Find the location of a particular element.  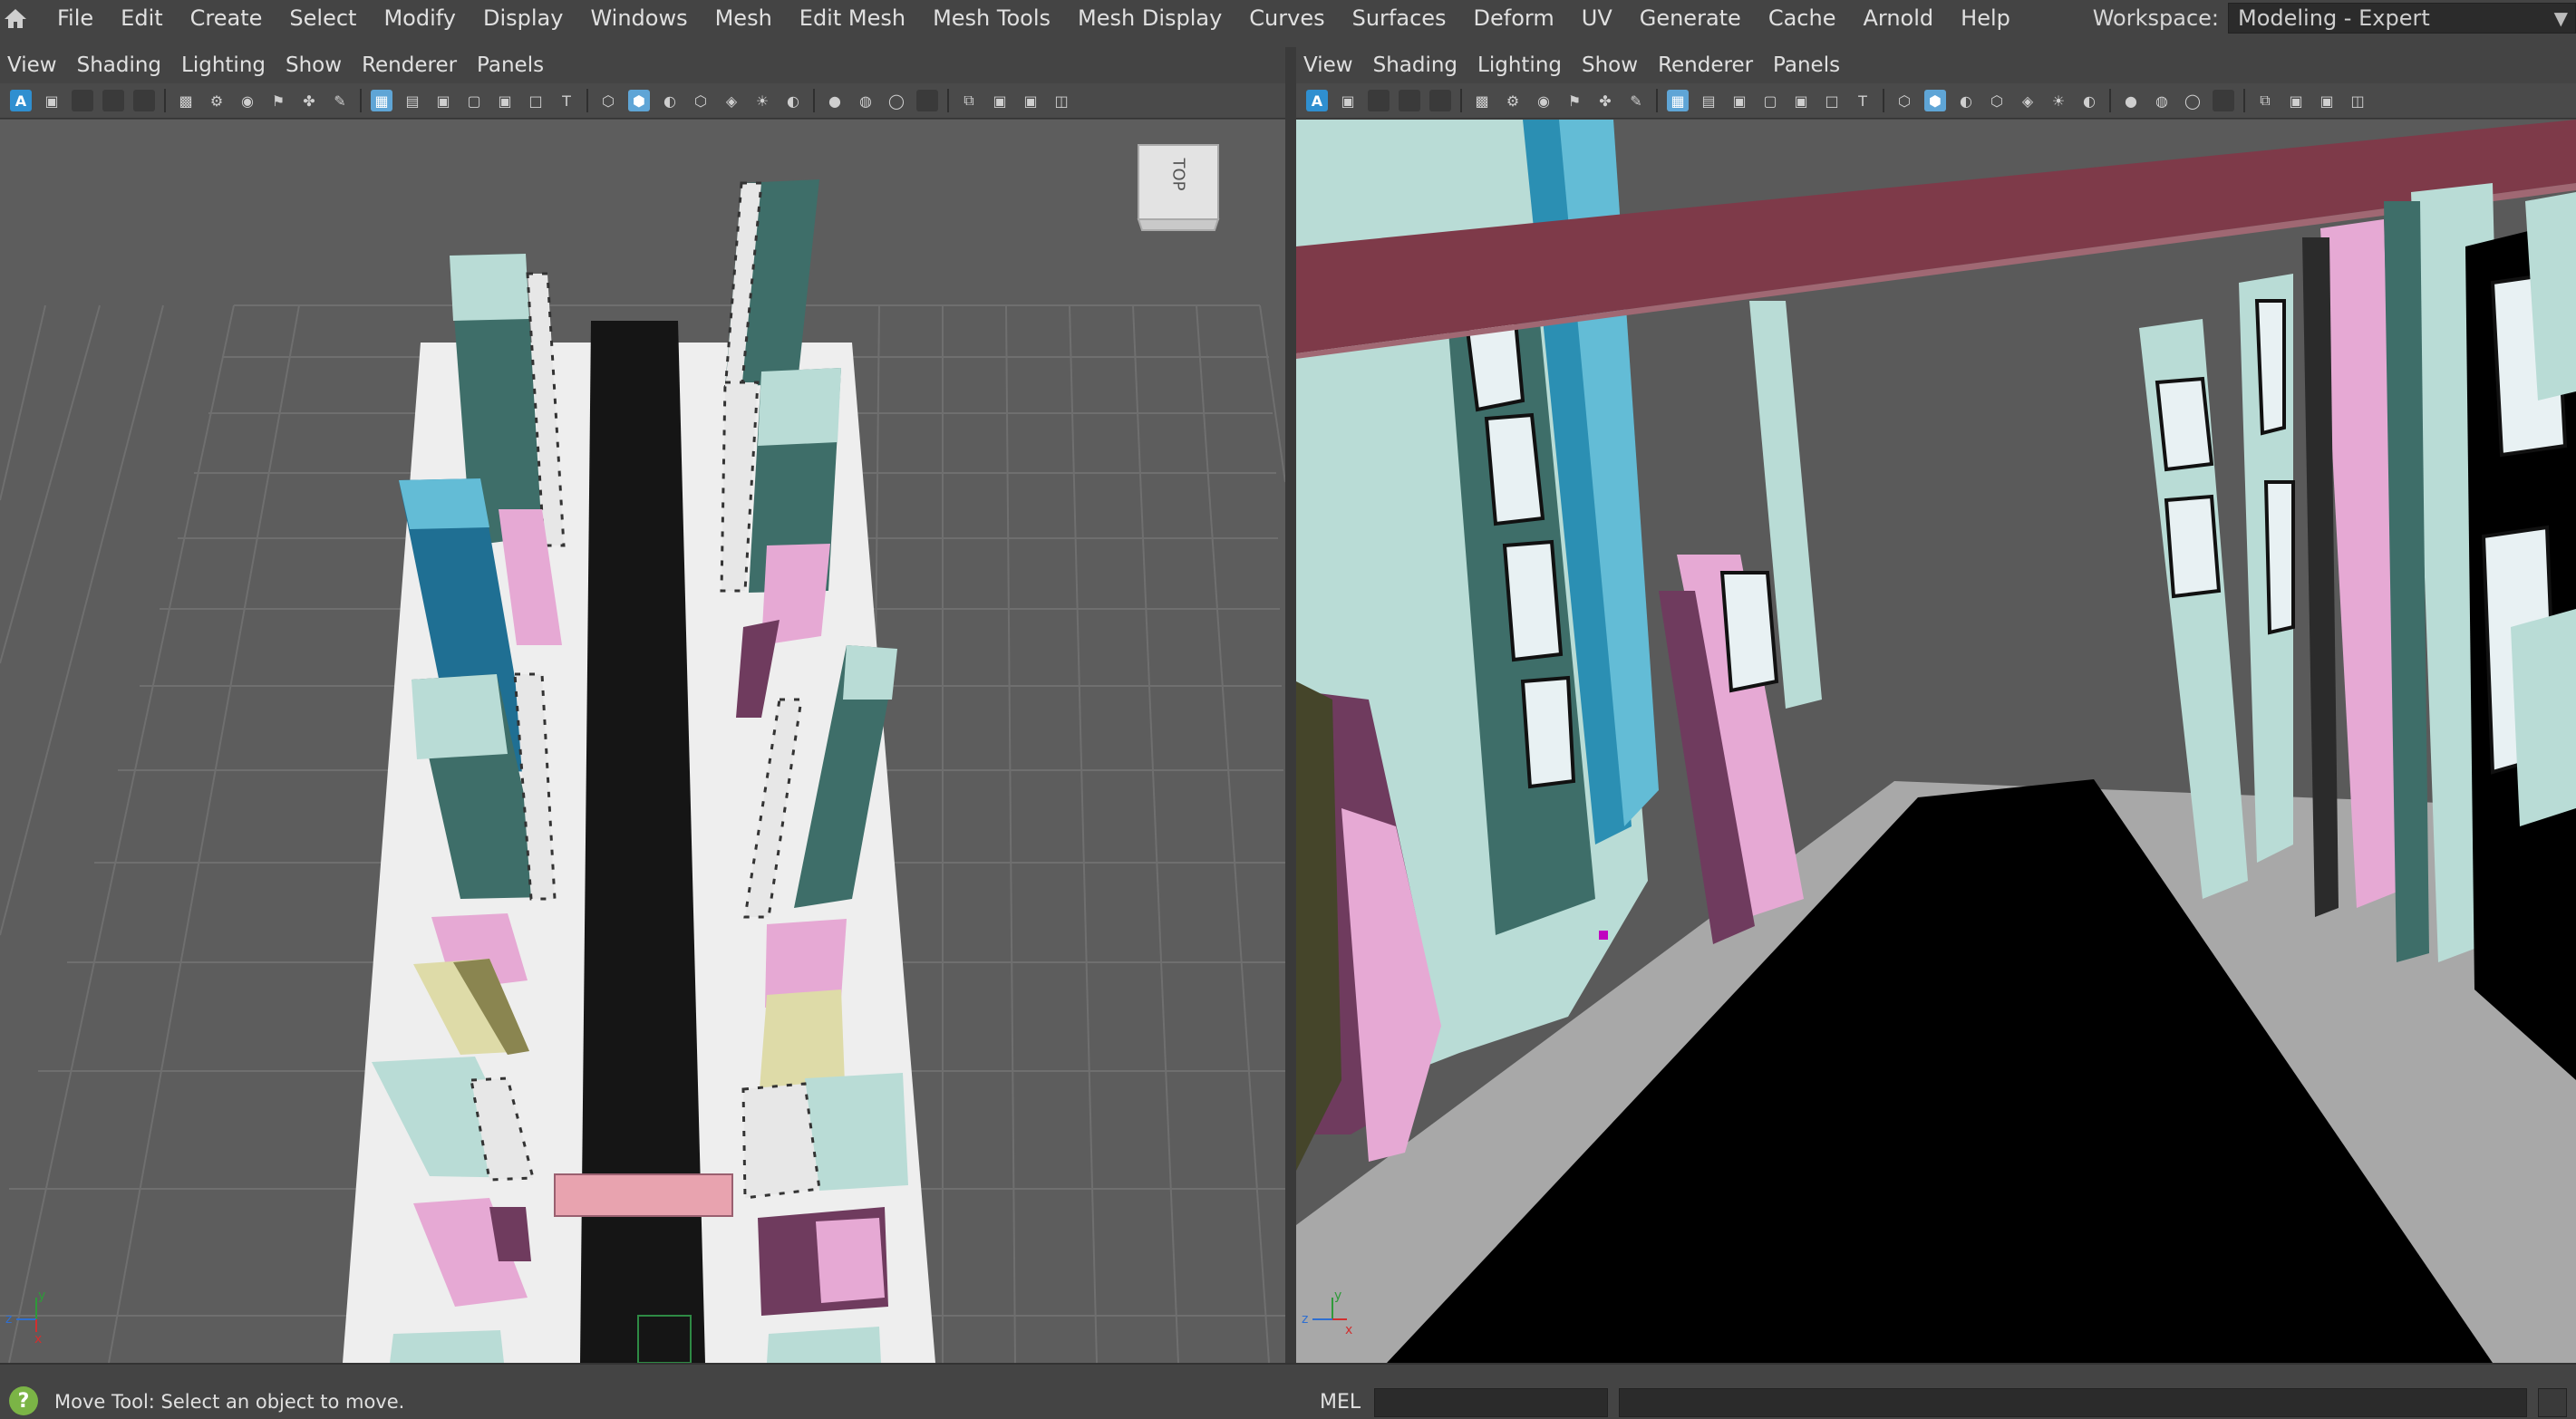

menu-uv: UV is located at coordinates (1597, 18).